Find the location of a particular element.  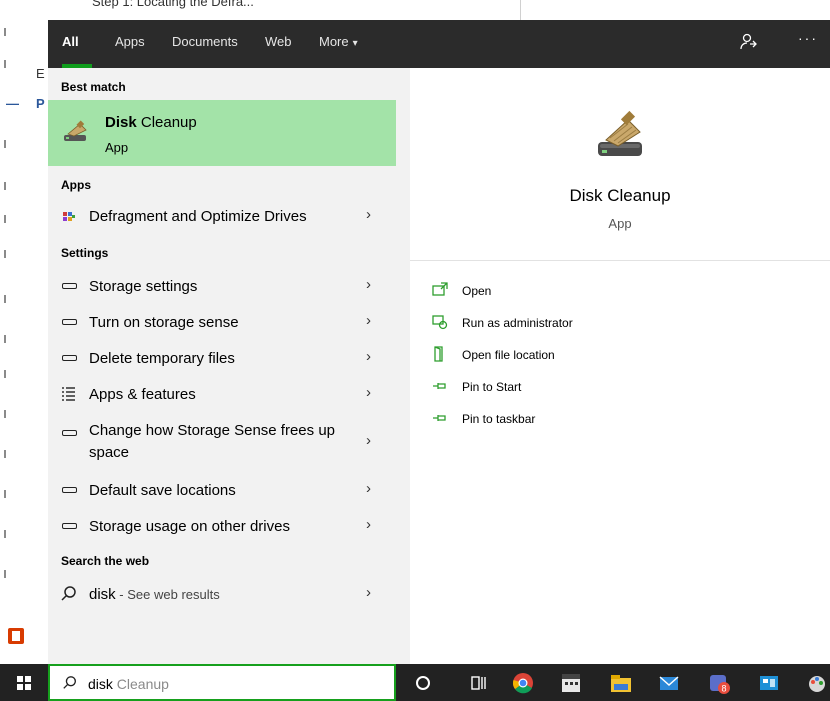

action-label: Open file location is located at coordinates (508, 355).